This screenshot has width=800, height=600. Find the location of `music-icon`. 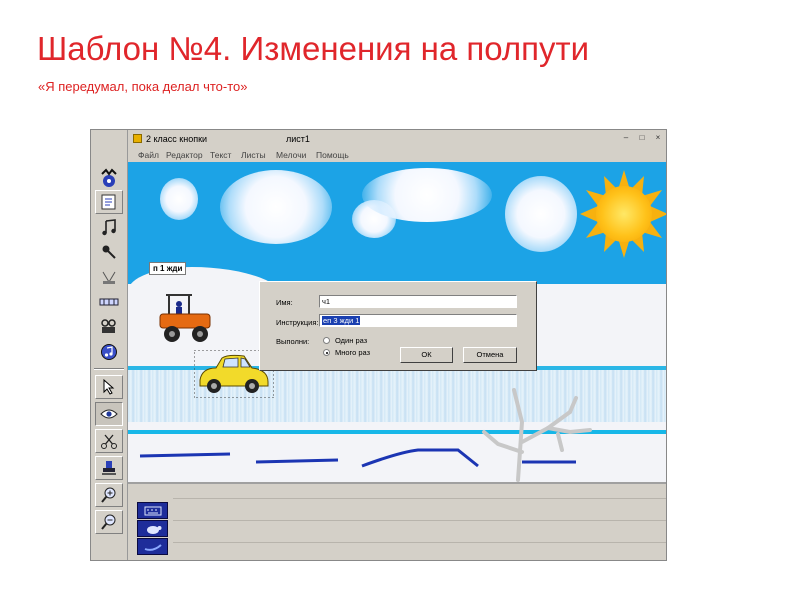

music-icon is located at coordinates (109, 227).